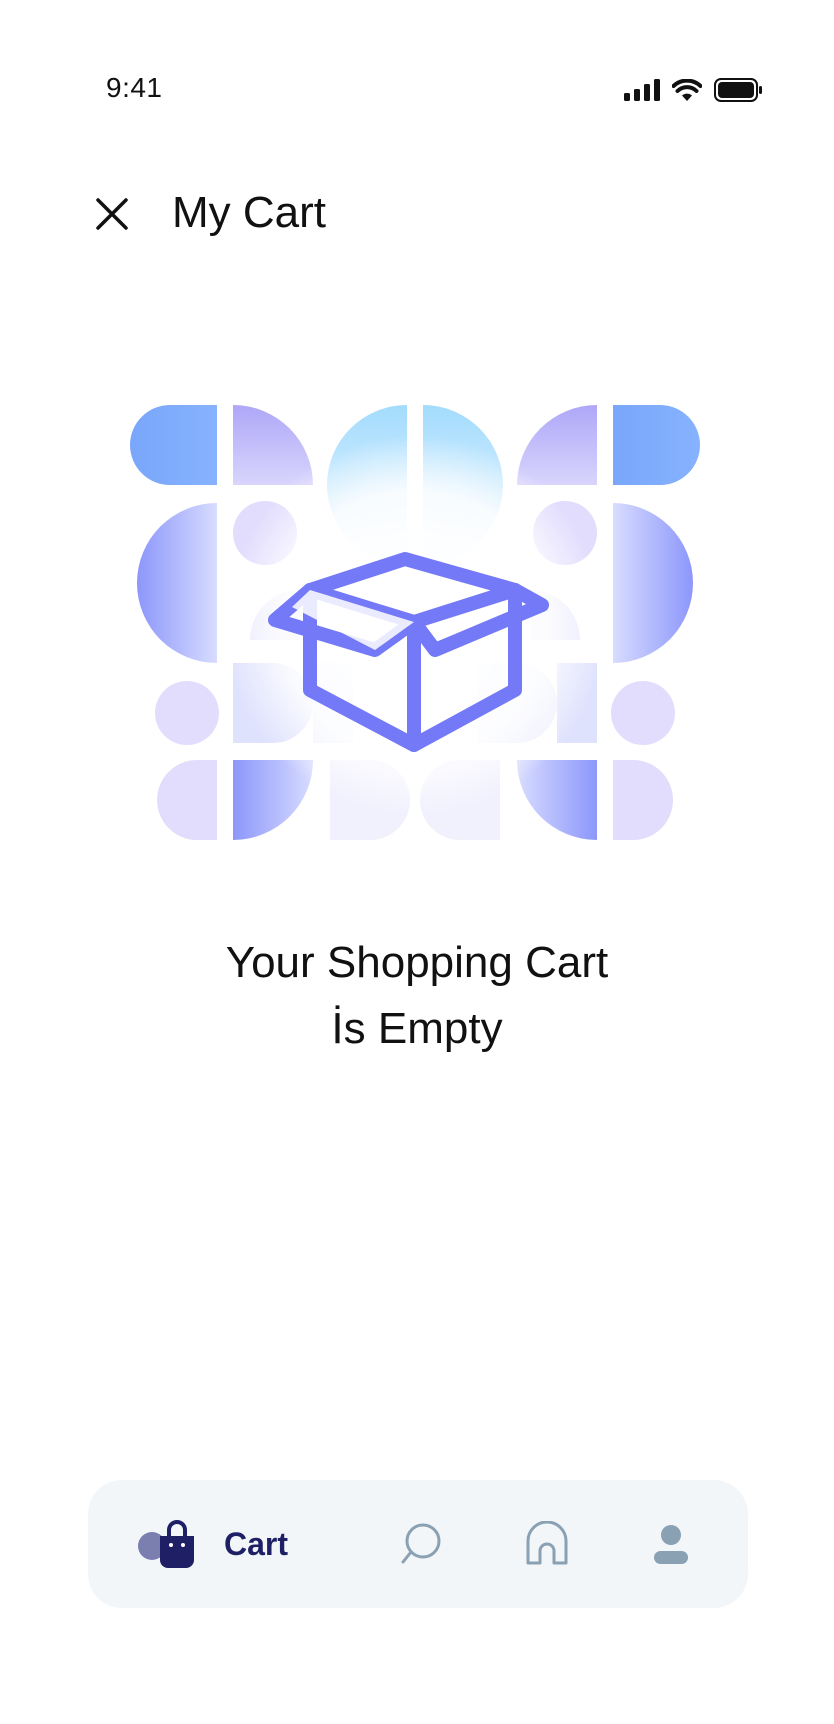 This screenshot has width=834, height=1724. Describe the element at coordinates (417, 215) in the screenshot. I see `header: My Cart` at that location.